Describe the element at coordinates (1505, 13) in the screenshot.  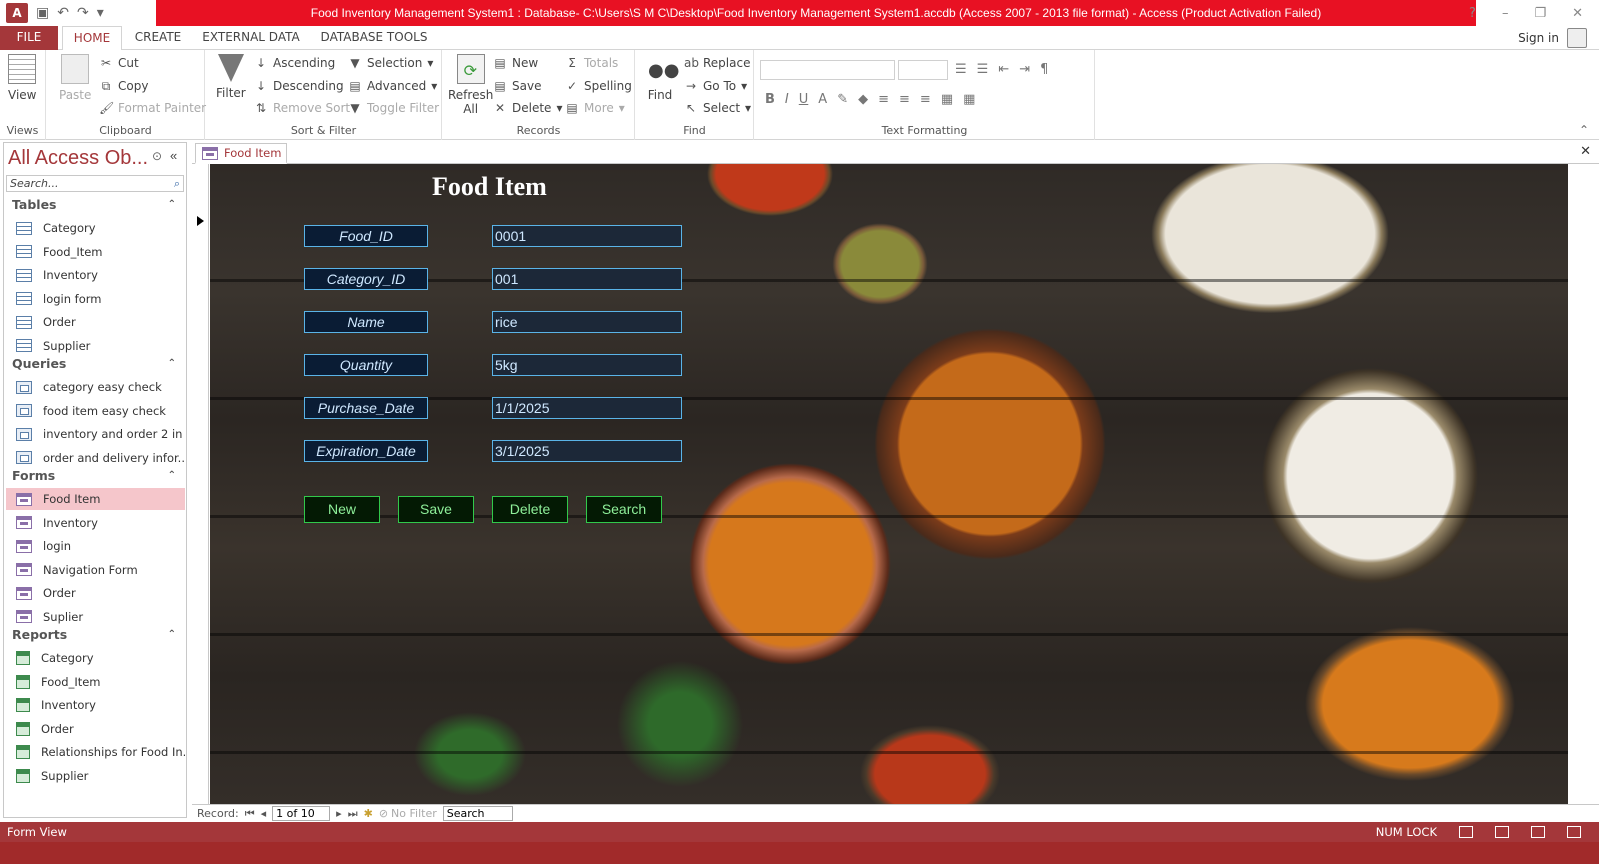
I see `minimize-button: –` at that location.